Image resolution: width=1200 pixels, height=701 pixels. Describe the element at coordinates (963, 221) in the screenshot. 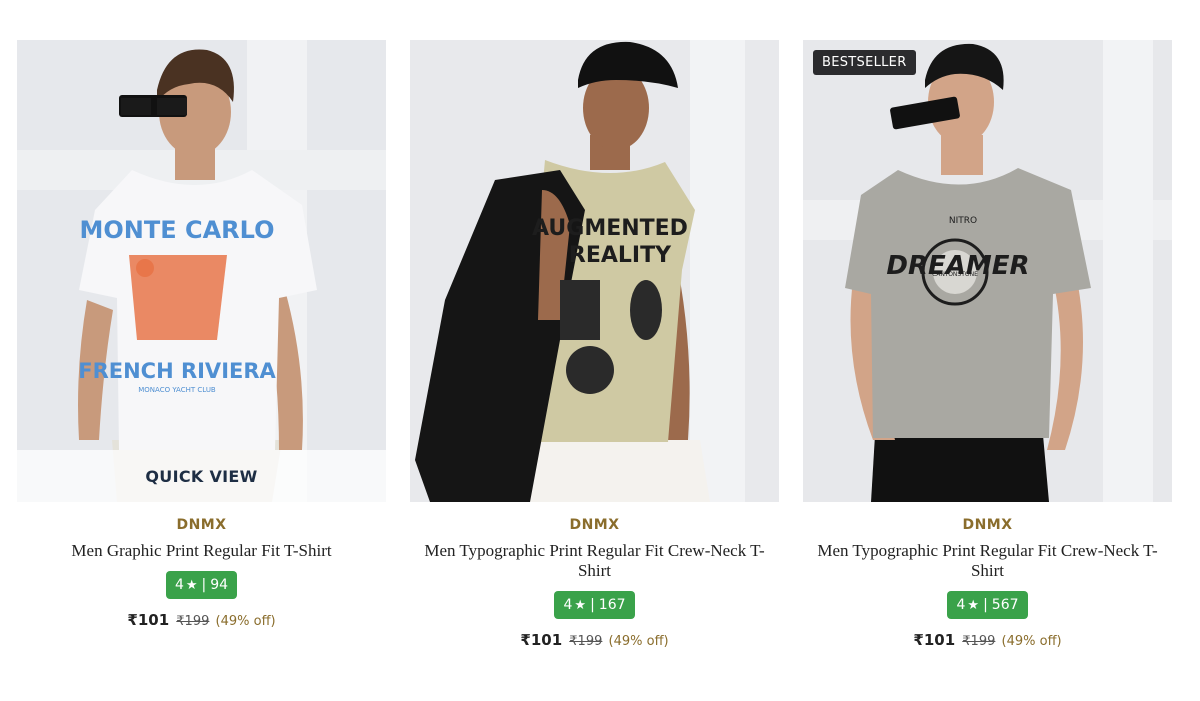

I see `print-text: NITRO` at that location.